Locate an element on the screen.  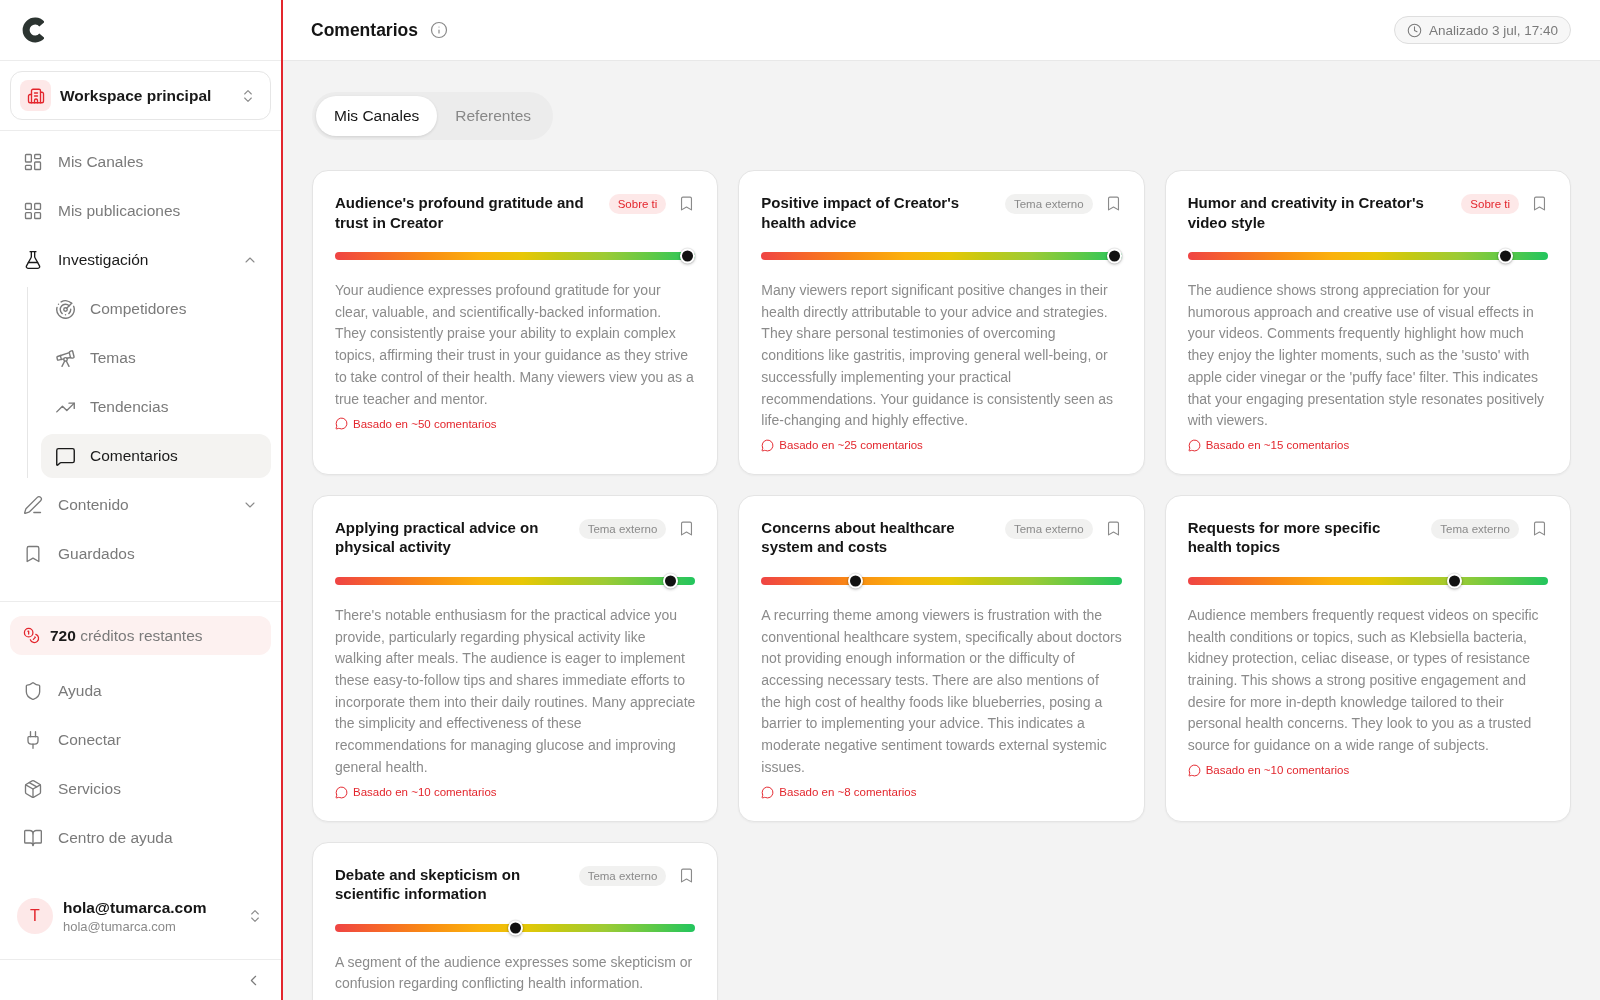
card-description: The audience shows strong appreciation for your humorous approach and creative use of visual effects in your videos. Comments frequently highlight how much they enjoy the lighter moments, such as the 'susto' with apple cider vinegar or the 'puffy face' filter. This indicates that your engaging presentation style resonates positively with viewers. is located at coordinates (1366, 356).